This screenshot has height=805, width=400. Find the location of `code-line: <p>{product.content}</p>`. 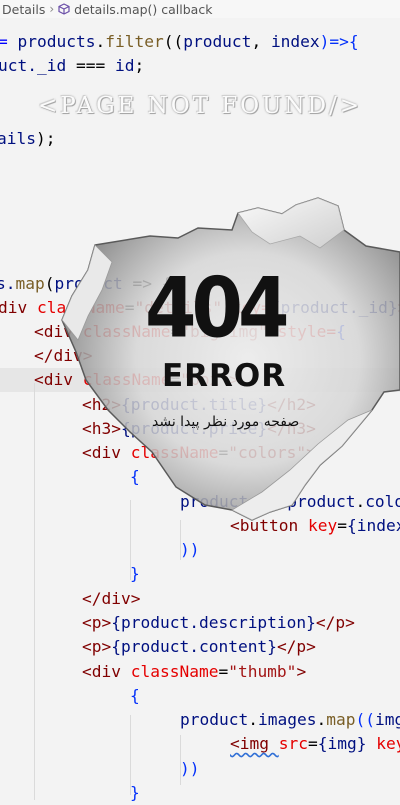

code-line: <p>{product.content}</p> is located at coordinates (199, 646).